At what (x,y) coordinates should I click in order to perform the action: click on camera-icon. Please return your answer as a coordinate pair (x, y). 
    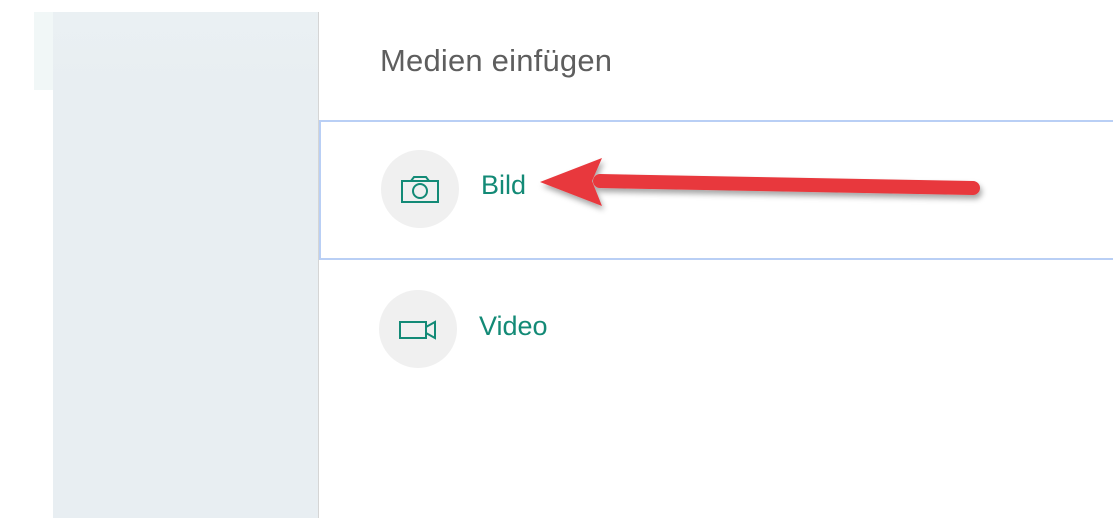
    Looking at the image, I should click on (420, 189).